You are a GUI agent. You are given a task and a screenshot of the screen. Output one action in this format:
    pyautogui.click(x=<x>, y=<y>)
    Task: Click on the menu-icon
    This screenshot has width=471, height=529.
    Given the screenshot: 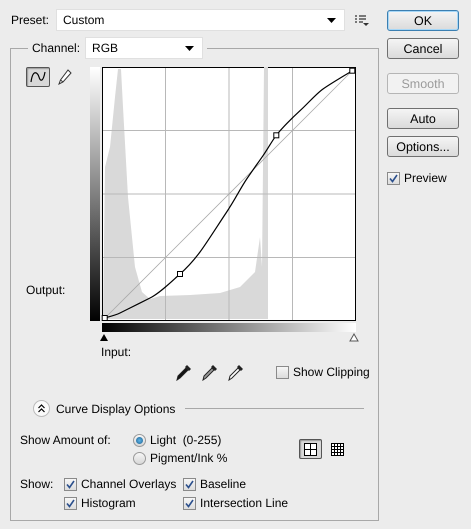 What is the action you would take?
    pyautogui.click(x=362, y=20)
    